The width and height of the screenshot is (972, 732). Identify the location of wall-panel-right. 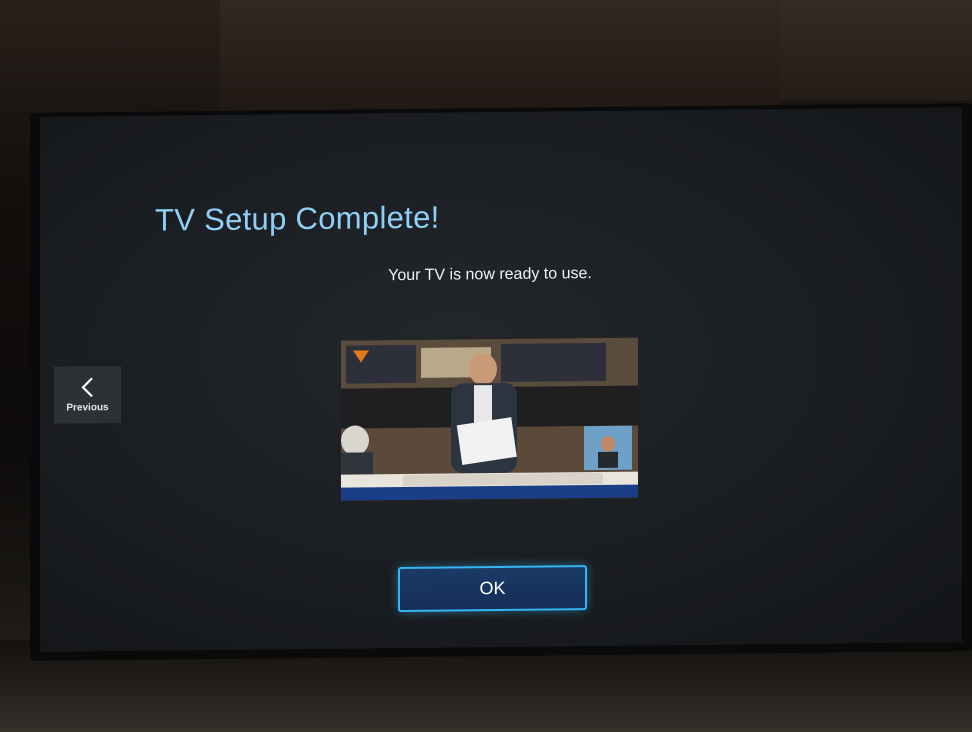
(876, 50).